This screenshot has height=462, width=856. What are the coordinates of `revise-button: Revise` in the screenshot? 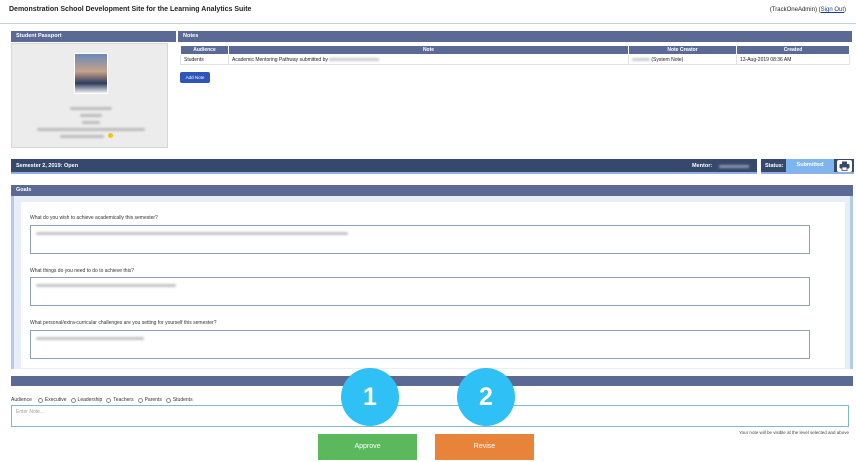 It's located at (484, 447).